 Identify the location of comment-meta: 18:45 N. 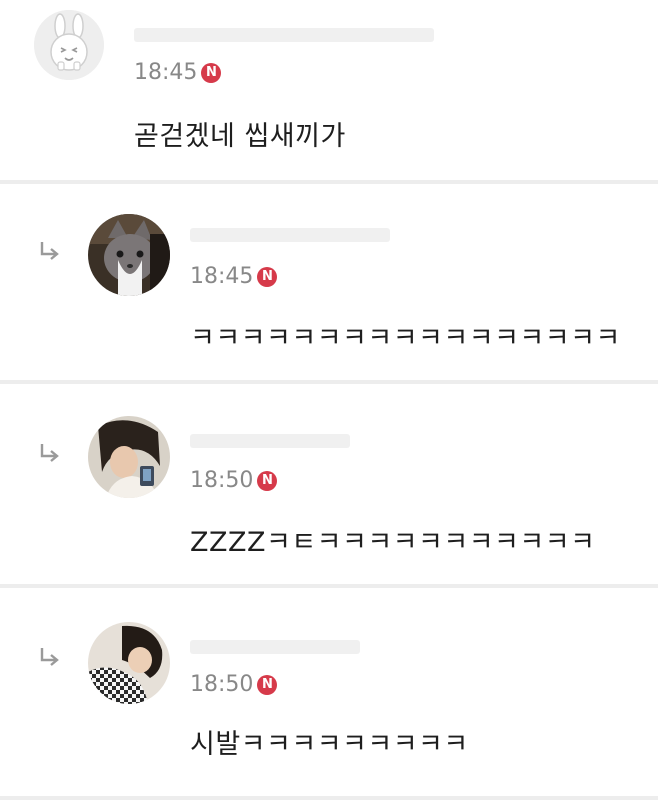
(178, 72).